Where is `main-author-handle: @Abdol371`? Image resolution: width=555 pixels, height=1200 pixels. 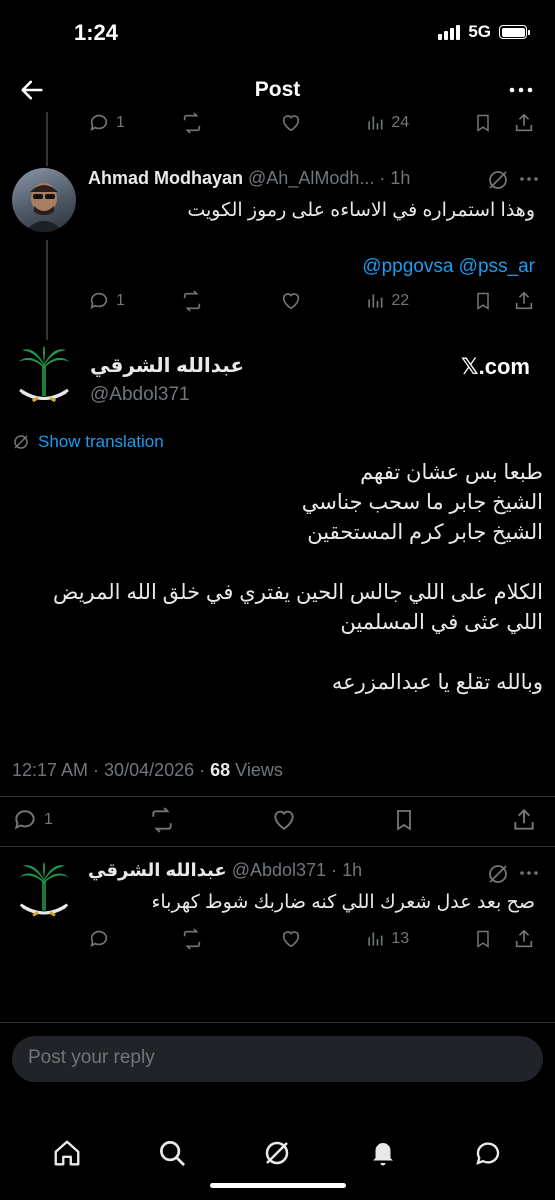
main-author-handle: @Abdol371 is located at coordinates (140, 395).